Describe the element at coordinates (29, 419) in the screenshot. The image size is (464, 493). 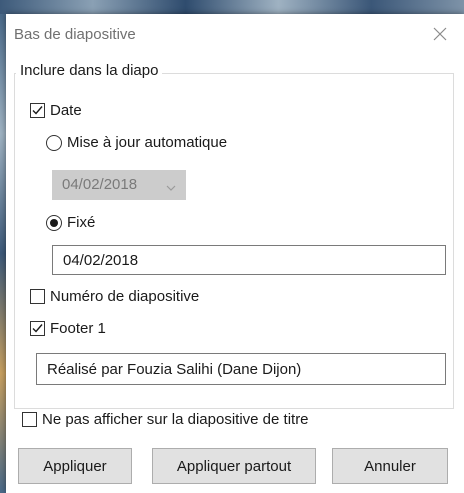
I see `hide-on-title-checkbox` at that location.